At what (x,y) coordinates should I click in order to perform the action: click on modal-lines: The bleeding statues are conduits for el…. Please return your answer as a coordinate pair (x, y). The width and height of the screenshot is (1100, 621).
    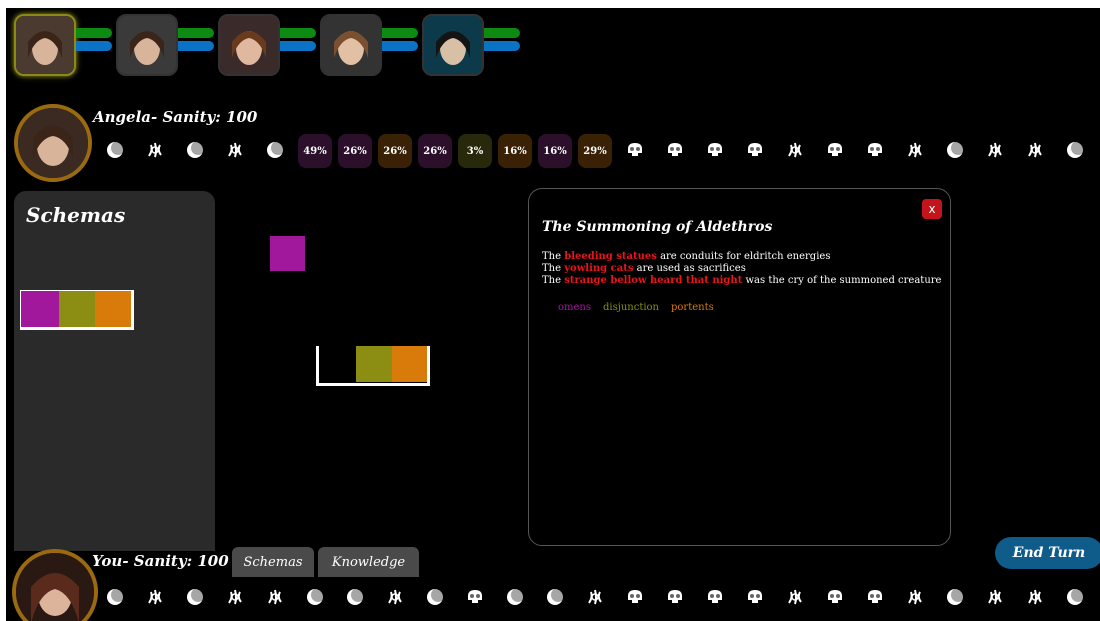
    Looking at the image, I should click on (741, 269).